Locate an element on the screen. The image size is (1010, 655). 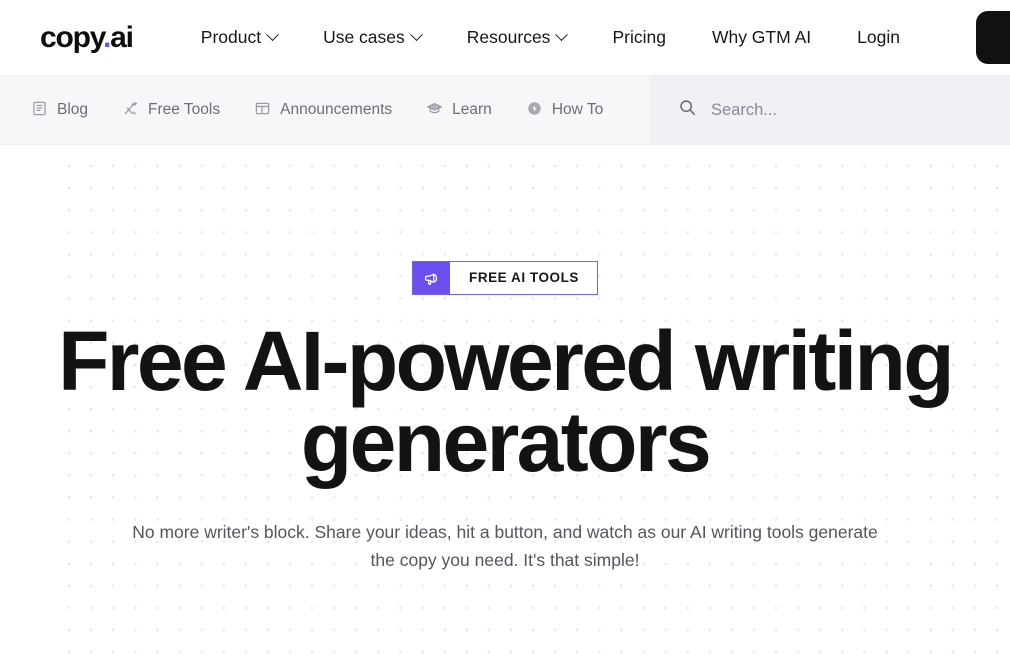
subheading-line-2: the copy you need. It's that simple! is located at coordinates (505, 560).